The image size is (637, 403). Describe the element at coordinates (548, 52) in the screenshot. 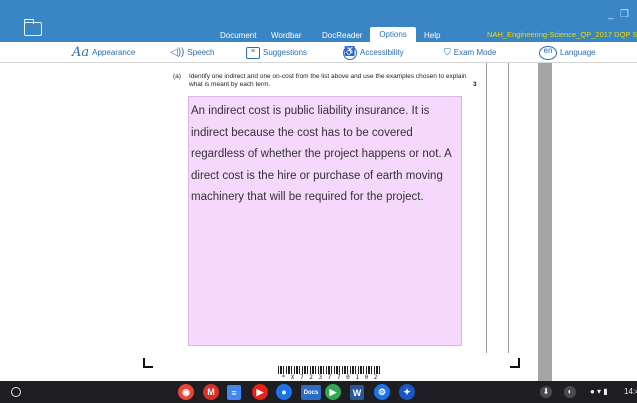

I see `language-icon: en` at that location.